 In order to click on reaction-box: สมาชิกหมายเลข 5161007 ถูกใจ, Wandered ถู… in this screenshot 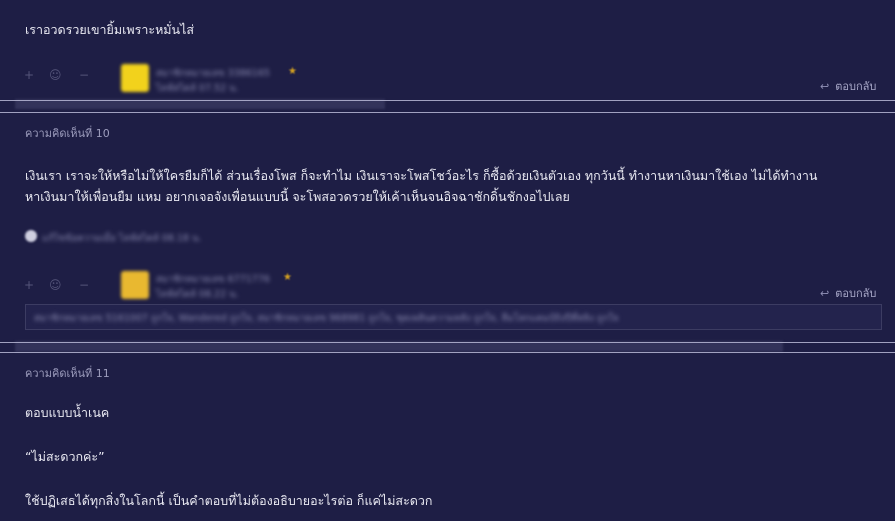, I will do `click(453, 317)`.